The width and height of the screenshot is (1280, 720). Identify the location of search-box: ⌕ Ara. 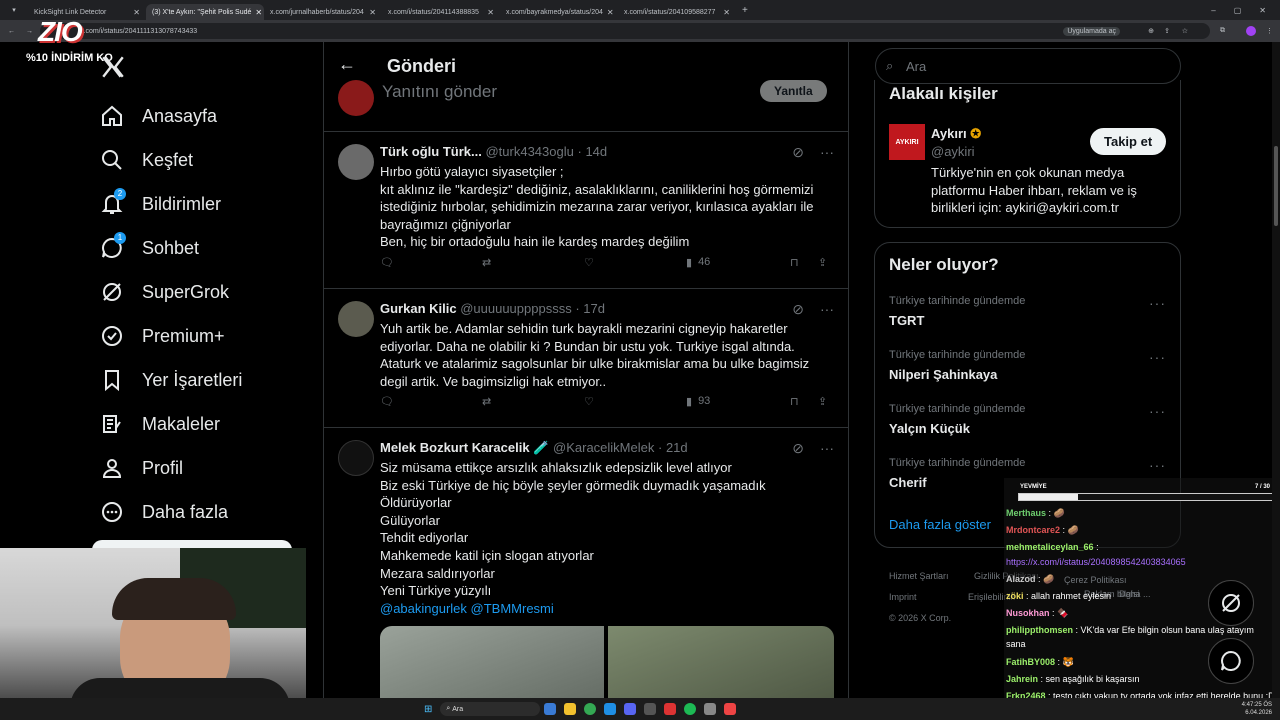
(1028, 66).